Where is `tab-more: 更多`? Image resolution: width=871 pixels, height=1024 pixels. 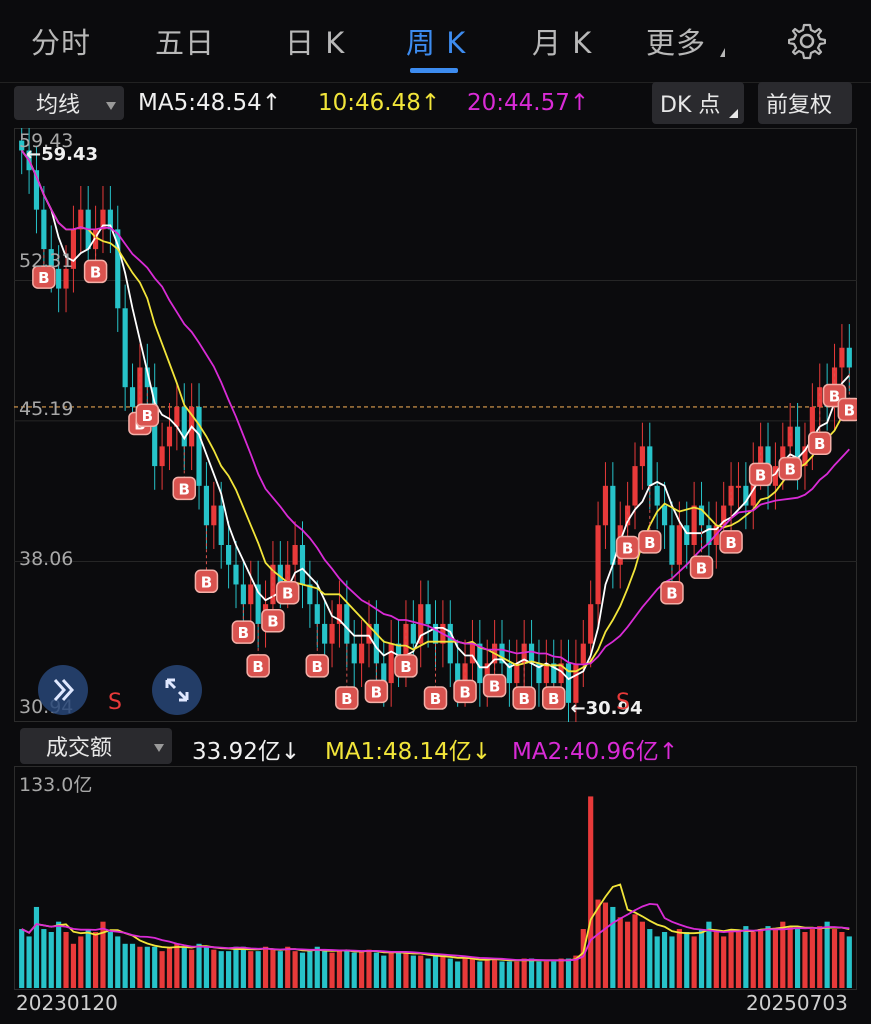 tab-more: 更多 is located at coordinates (676, 41).